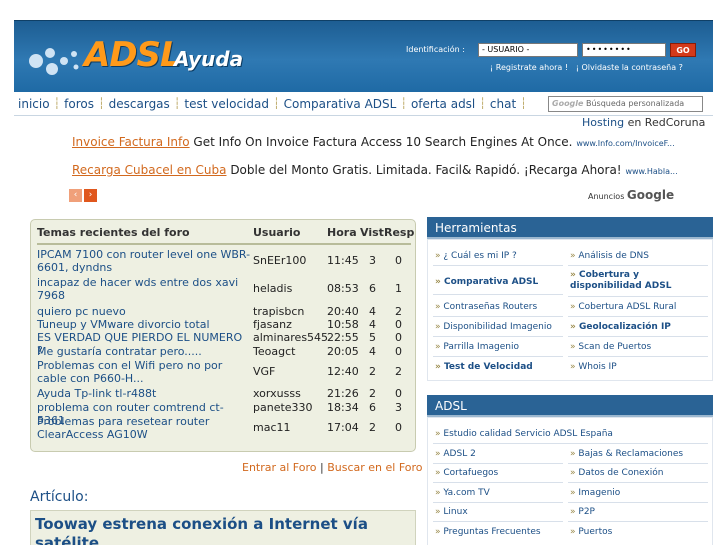 Image resolution: width=727 pixels, height=545 pixels. What do you see at coordinates (144, 311) in the screenshot?
I see `topic-link: quiero pc nuevo` at bounding box center [144, 311].